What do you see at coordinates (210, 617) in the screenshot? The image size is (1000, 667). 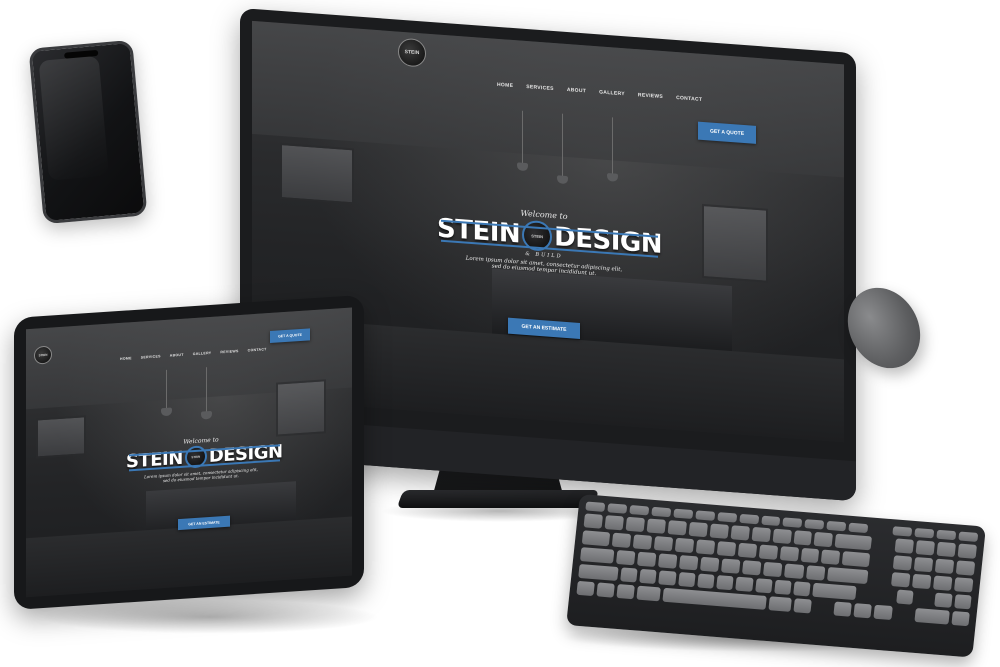 I see `tablet-shadow` at bounding box center [210, 617].